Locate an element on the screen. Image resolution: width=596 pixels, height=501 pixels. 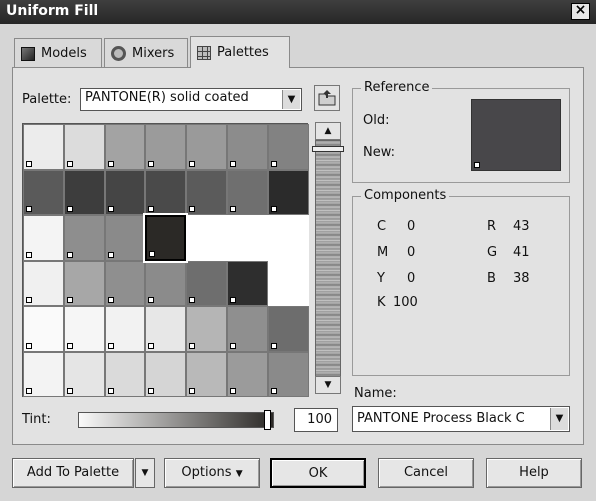
name-dropdown: PANTONE Process Black C ▼ is located at coordinates (461, 419).